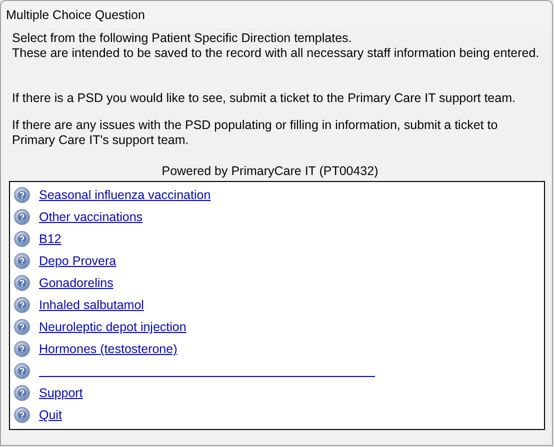 This screenshot has width=554, height=447. What do you see at coordinates (91, 305) in the screenshot?
I see `option-link: Inhaled salbutamol` at bounding box center [91, 305].